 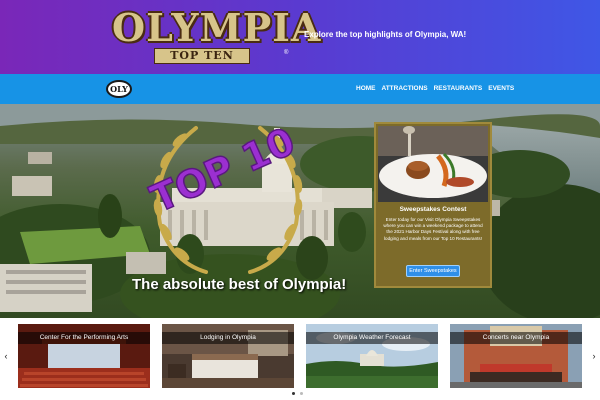 I want to click on card-performing-arts: Center For the Performing Arts, so click(x=84, y=356).